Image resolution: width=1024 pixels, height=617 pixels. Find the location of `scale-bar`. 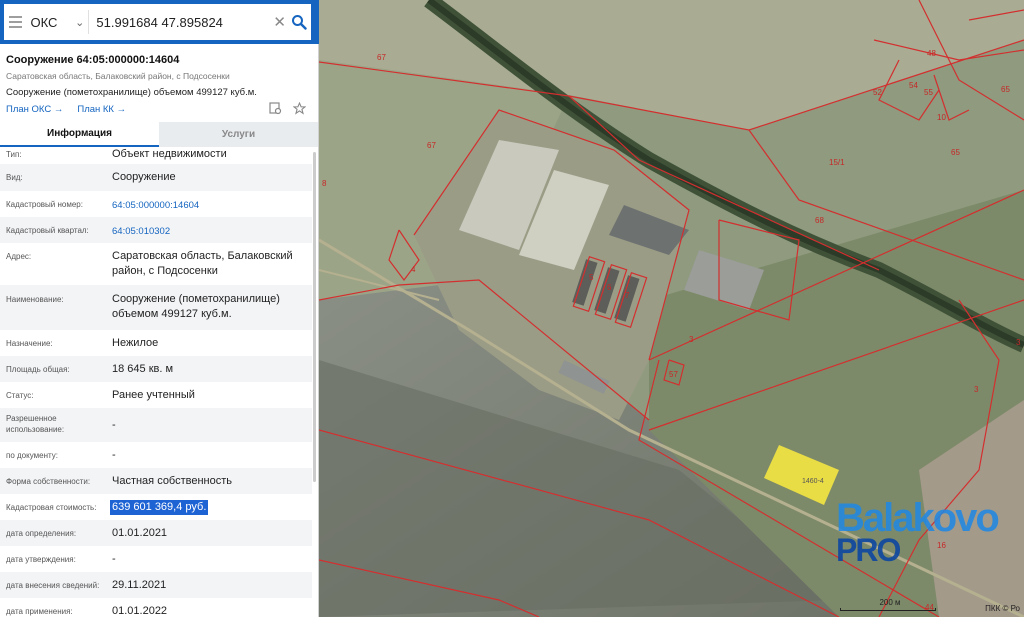

scale-bar is located at coordinates (888, 609).